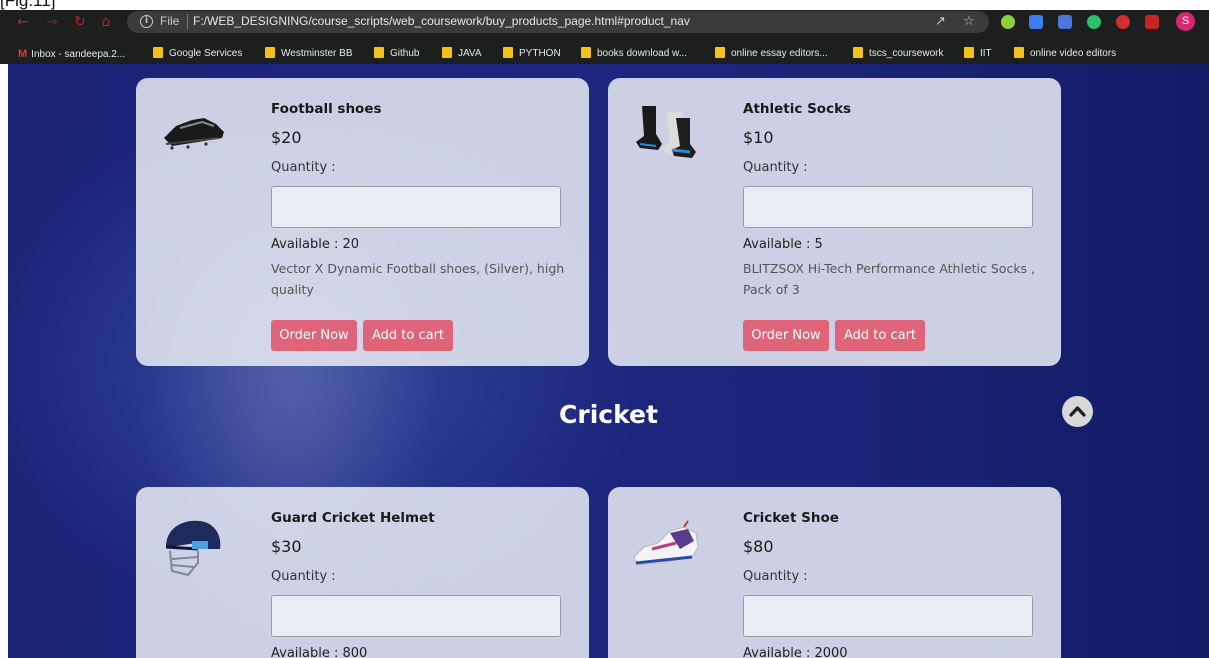  What do you see at coordinates (1094, 22) in the screenshot?
I see `grammarly-icon` at bounding box center [1094, 22].